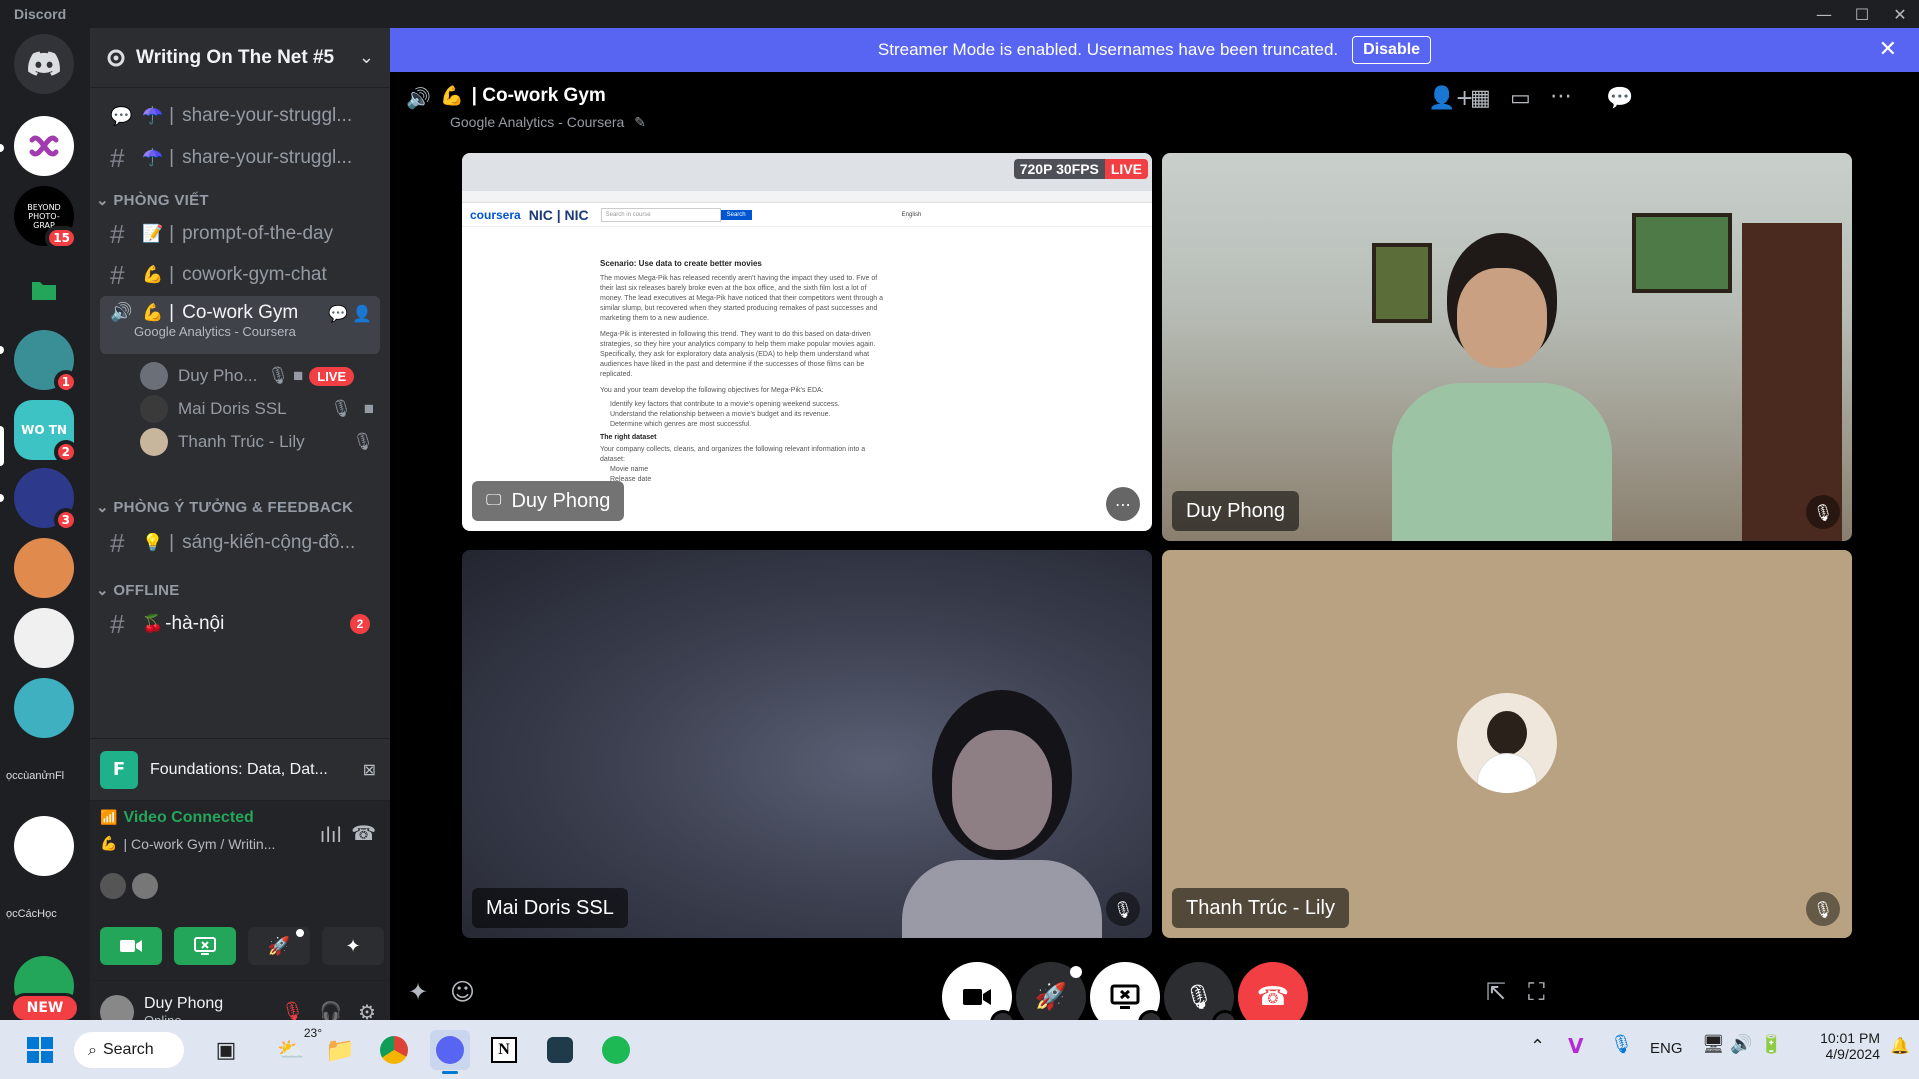 The width and height of the screenshot is (1919, 1079). I want to click on category-label: PHÒNG Ý TƯỞNG & FEEDBACK, so click(233, 507).